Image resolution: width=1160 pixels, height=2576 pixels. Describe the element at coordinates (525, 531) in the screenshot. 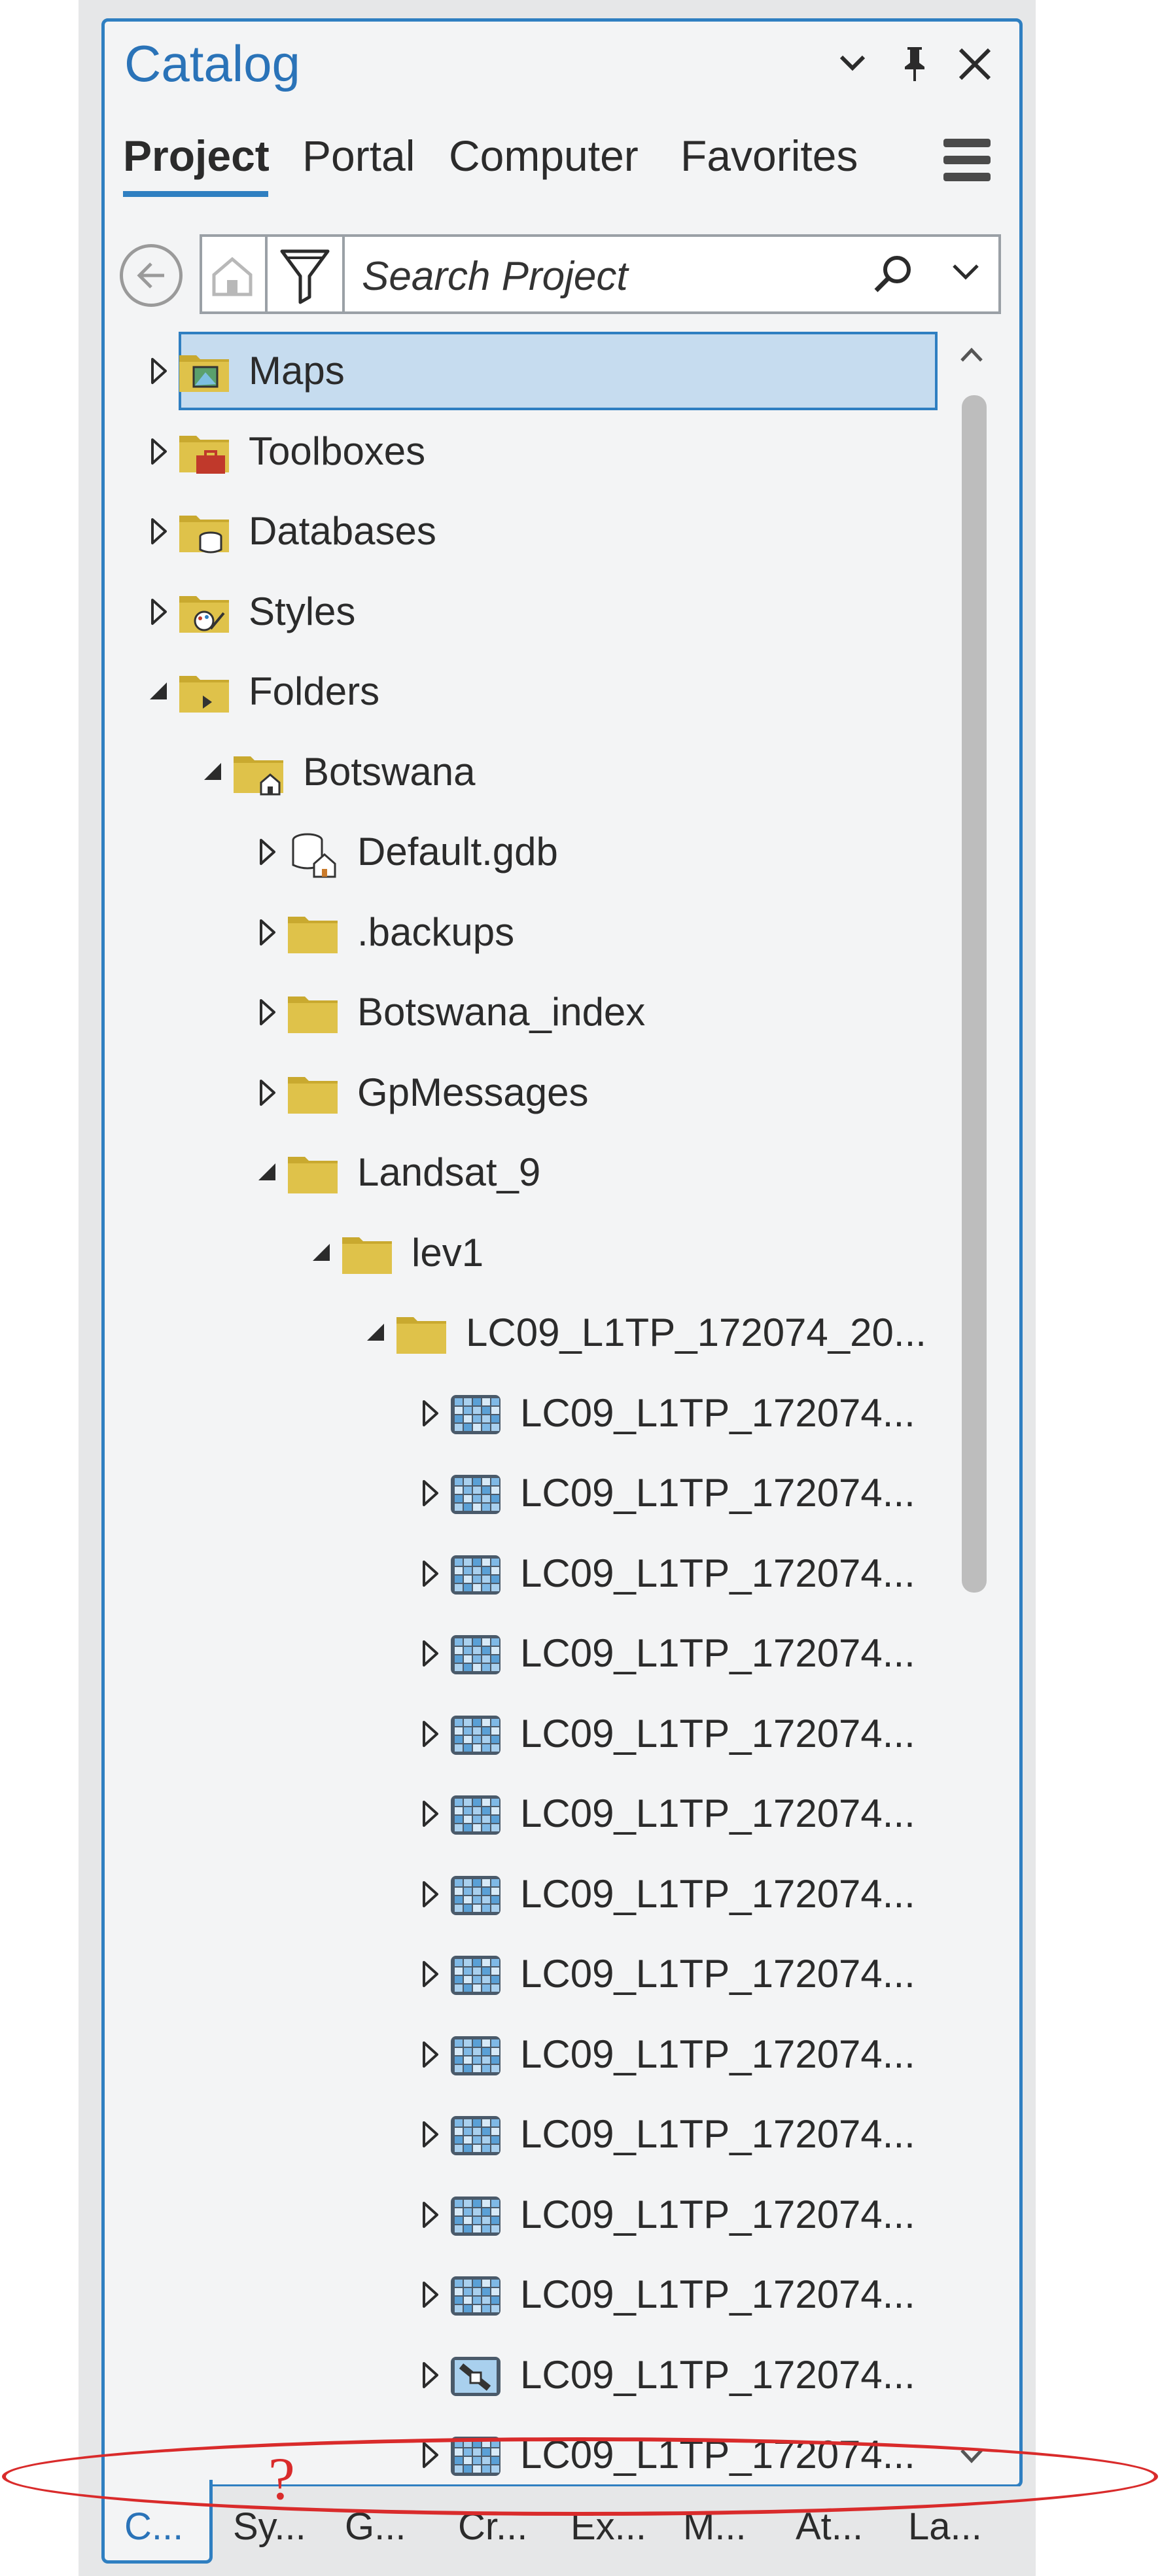

I see `tree-item: Databases` at that location.